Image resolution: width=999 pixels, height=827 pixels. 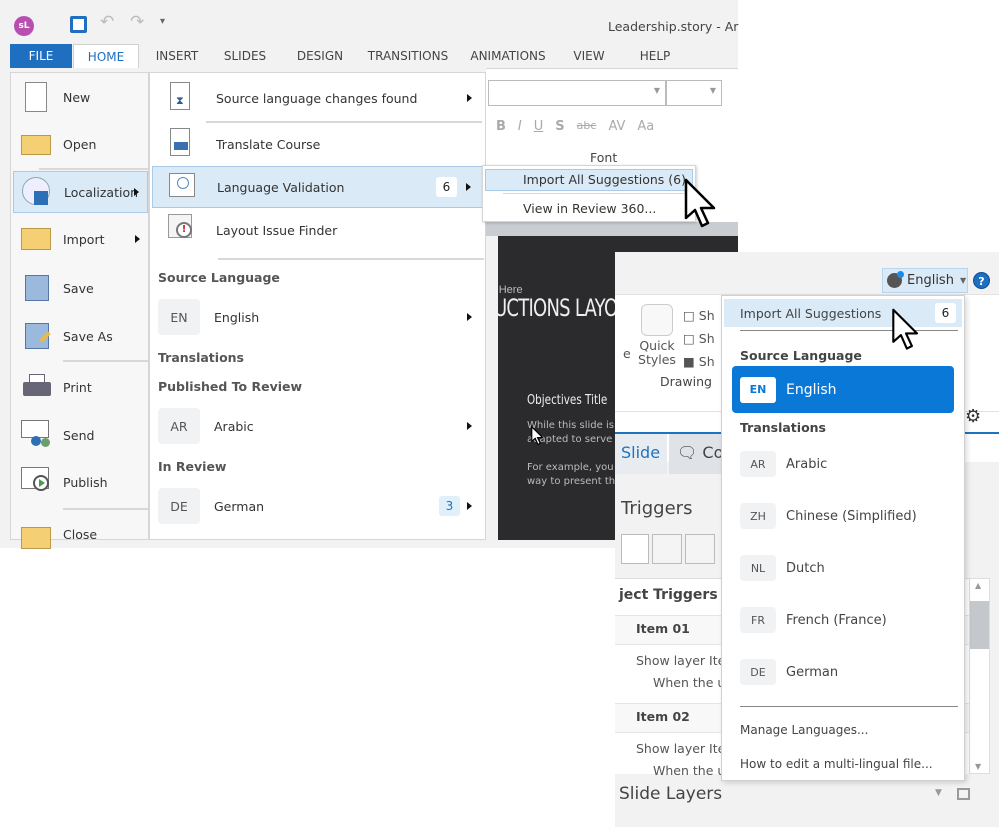 What do you see at coordinates (699, 361) in the screenshot?
I see `shape-effects-button: ■ Sh` at bounding box center [699, 361].